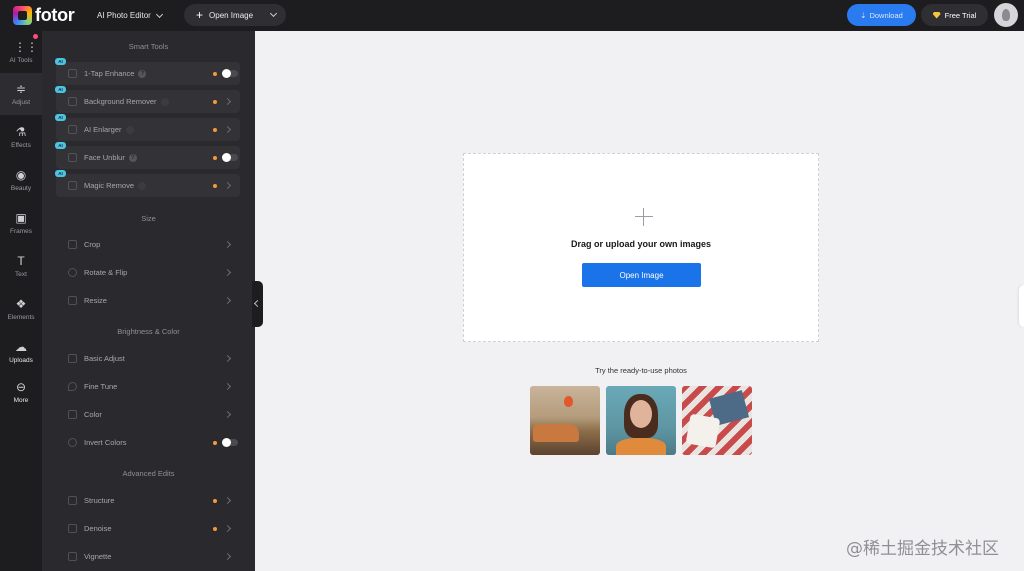 The height and width of the screenshot is (571, 1024). I want to click on rail-label: Frames, so click(21, 231).